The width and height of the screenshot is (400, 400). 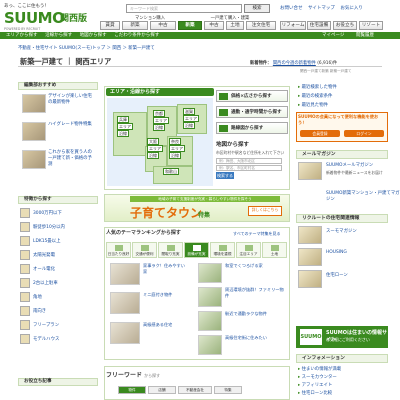 What do you see at coordinates (46, 241) in the screenshot?
I see `feature-link: LDK15畳以上` at bounding box center [46, 241].